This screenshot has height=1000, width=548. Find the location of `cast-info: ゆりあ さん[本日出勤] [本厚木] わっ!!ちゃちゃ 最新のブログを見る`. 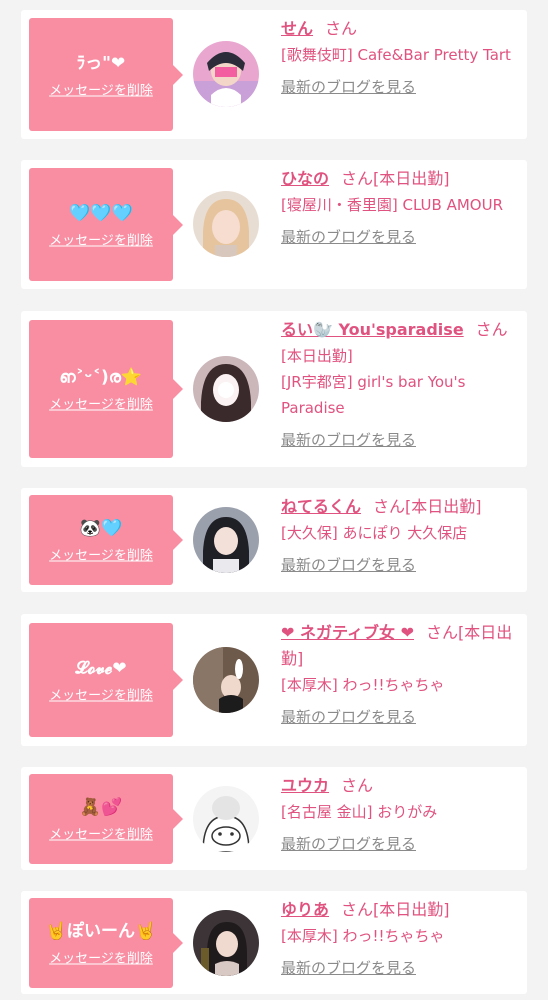

cast-info: ゆりあ さん[本日出勤] [本厚木] わっ!!ちゃちゃ 最新のブログを見る is located at coordinates (403, 937).